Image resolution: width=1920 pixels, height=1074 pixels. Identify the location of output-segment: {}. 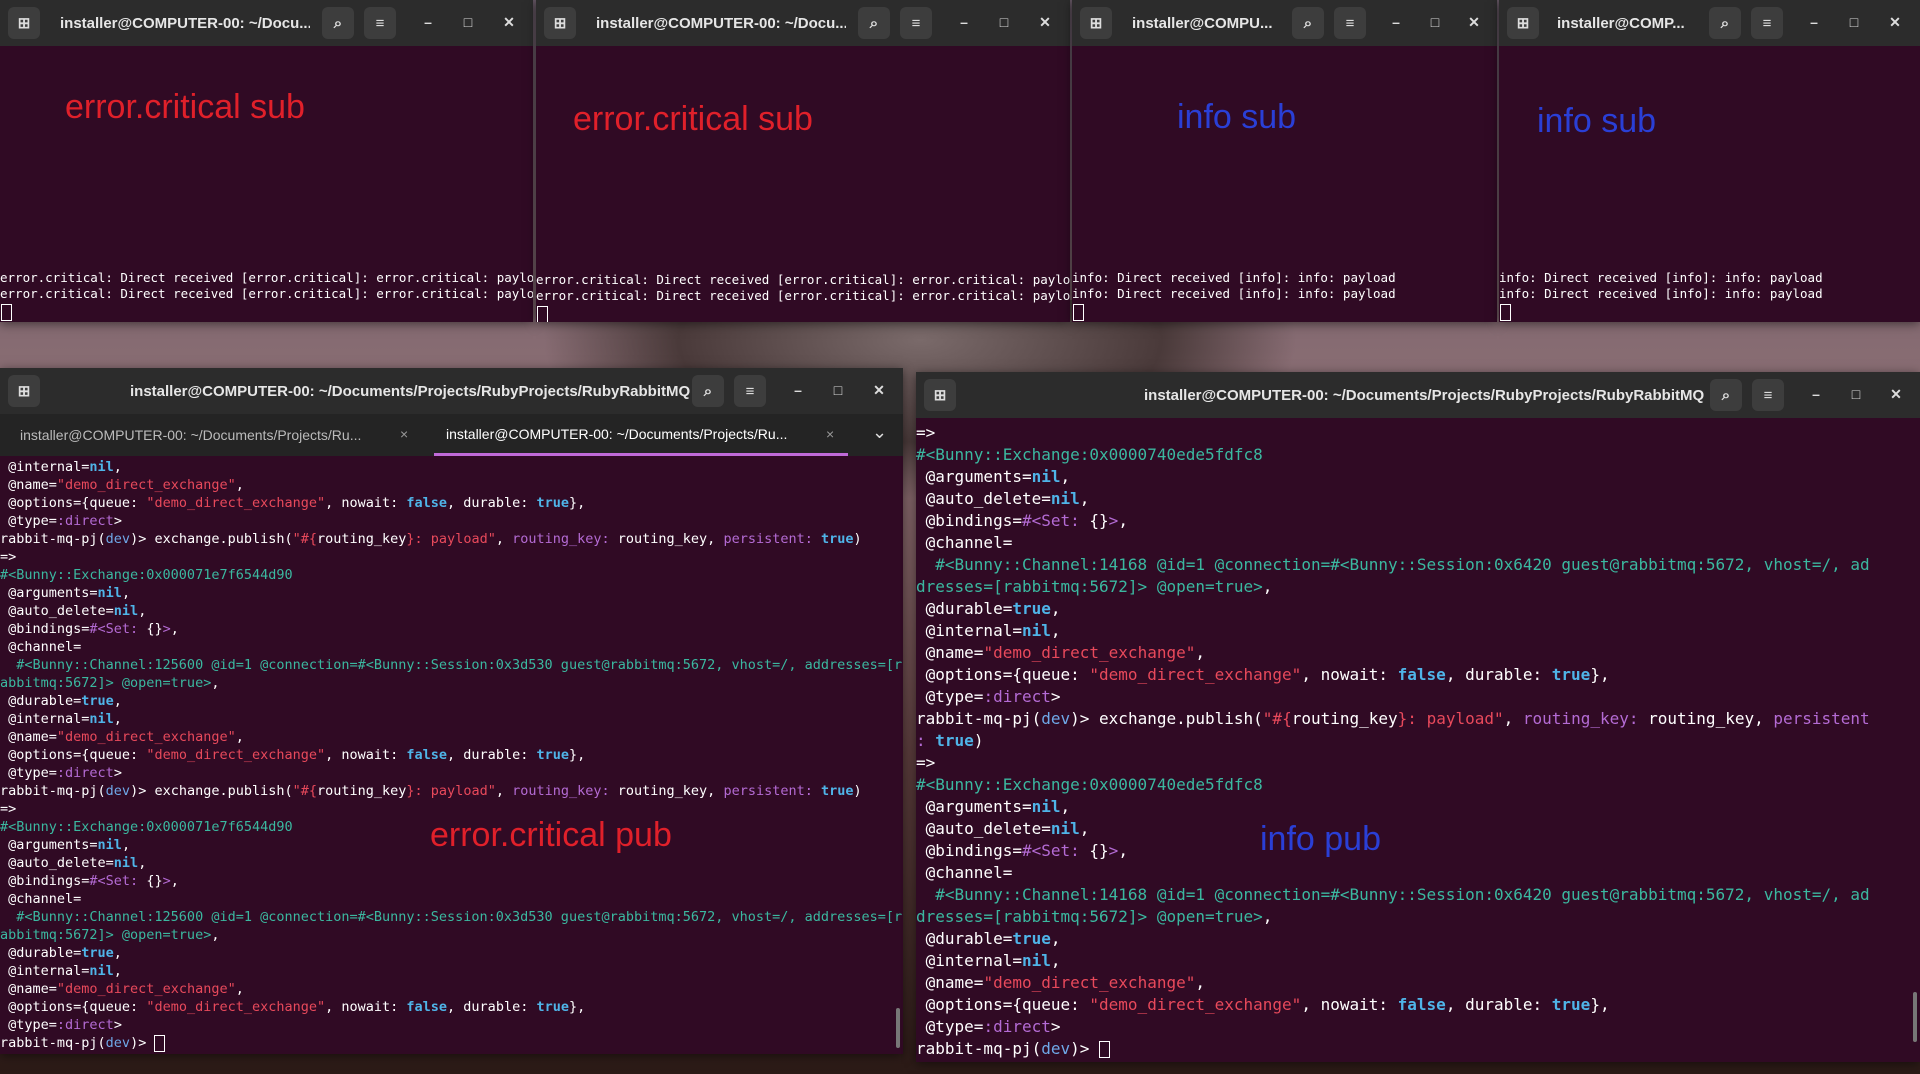
(154, 881).